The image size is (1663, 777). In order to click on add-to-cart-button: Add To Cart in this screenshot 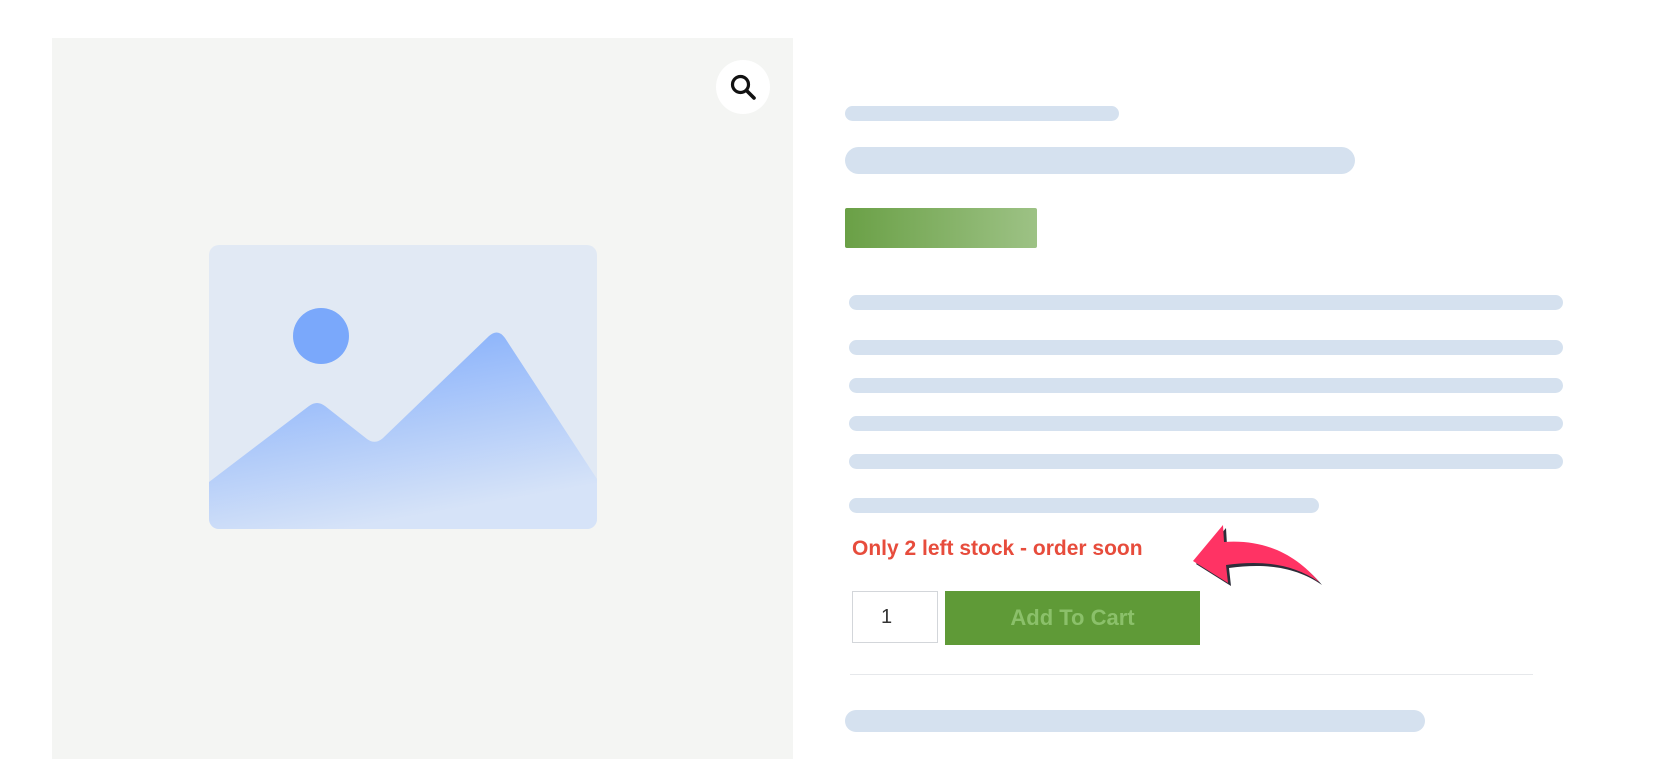, I will do `click(1072, 618)`.